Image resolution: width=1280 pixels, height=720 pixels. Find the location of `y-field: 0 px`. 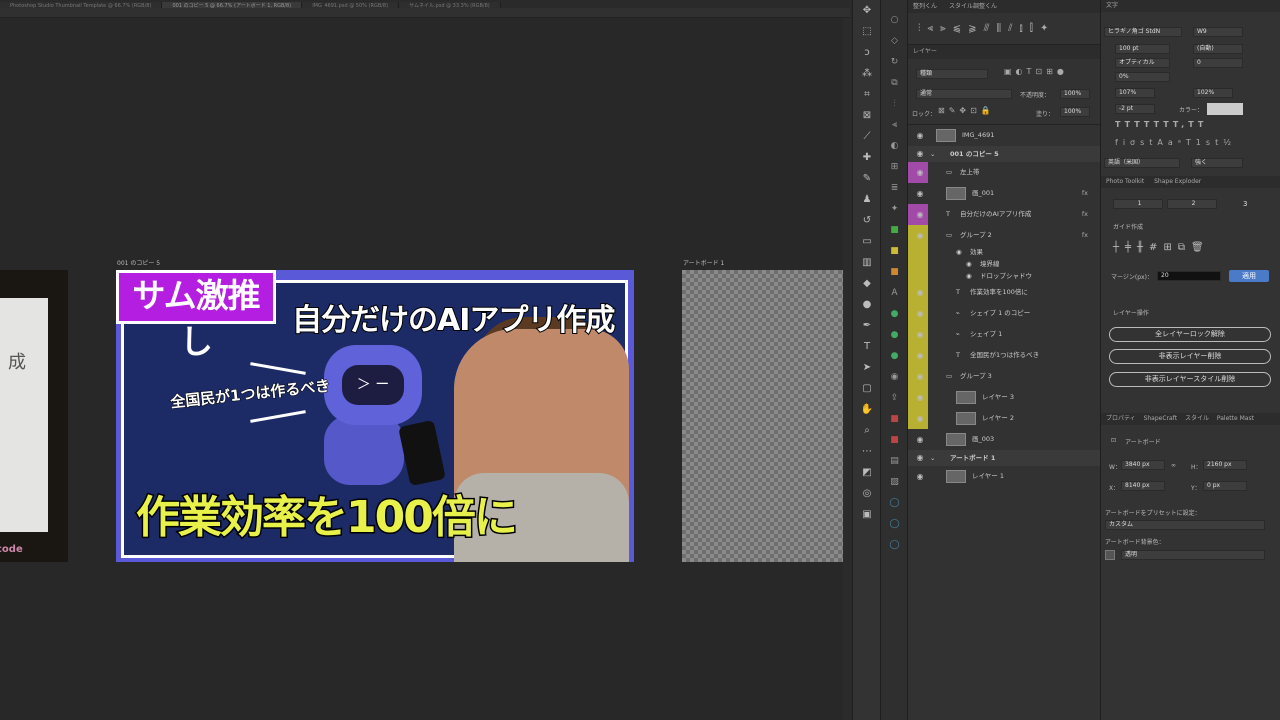

y-field: 0 px is located at coordinates (1225, 486).